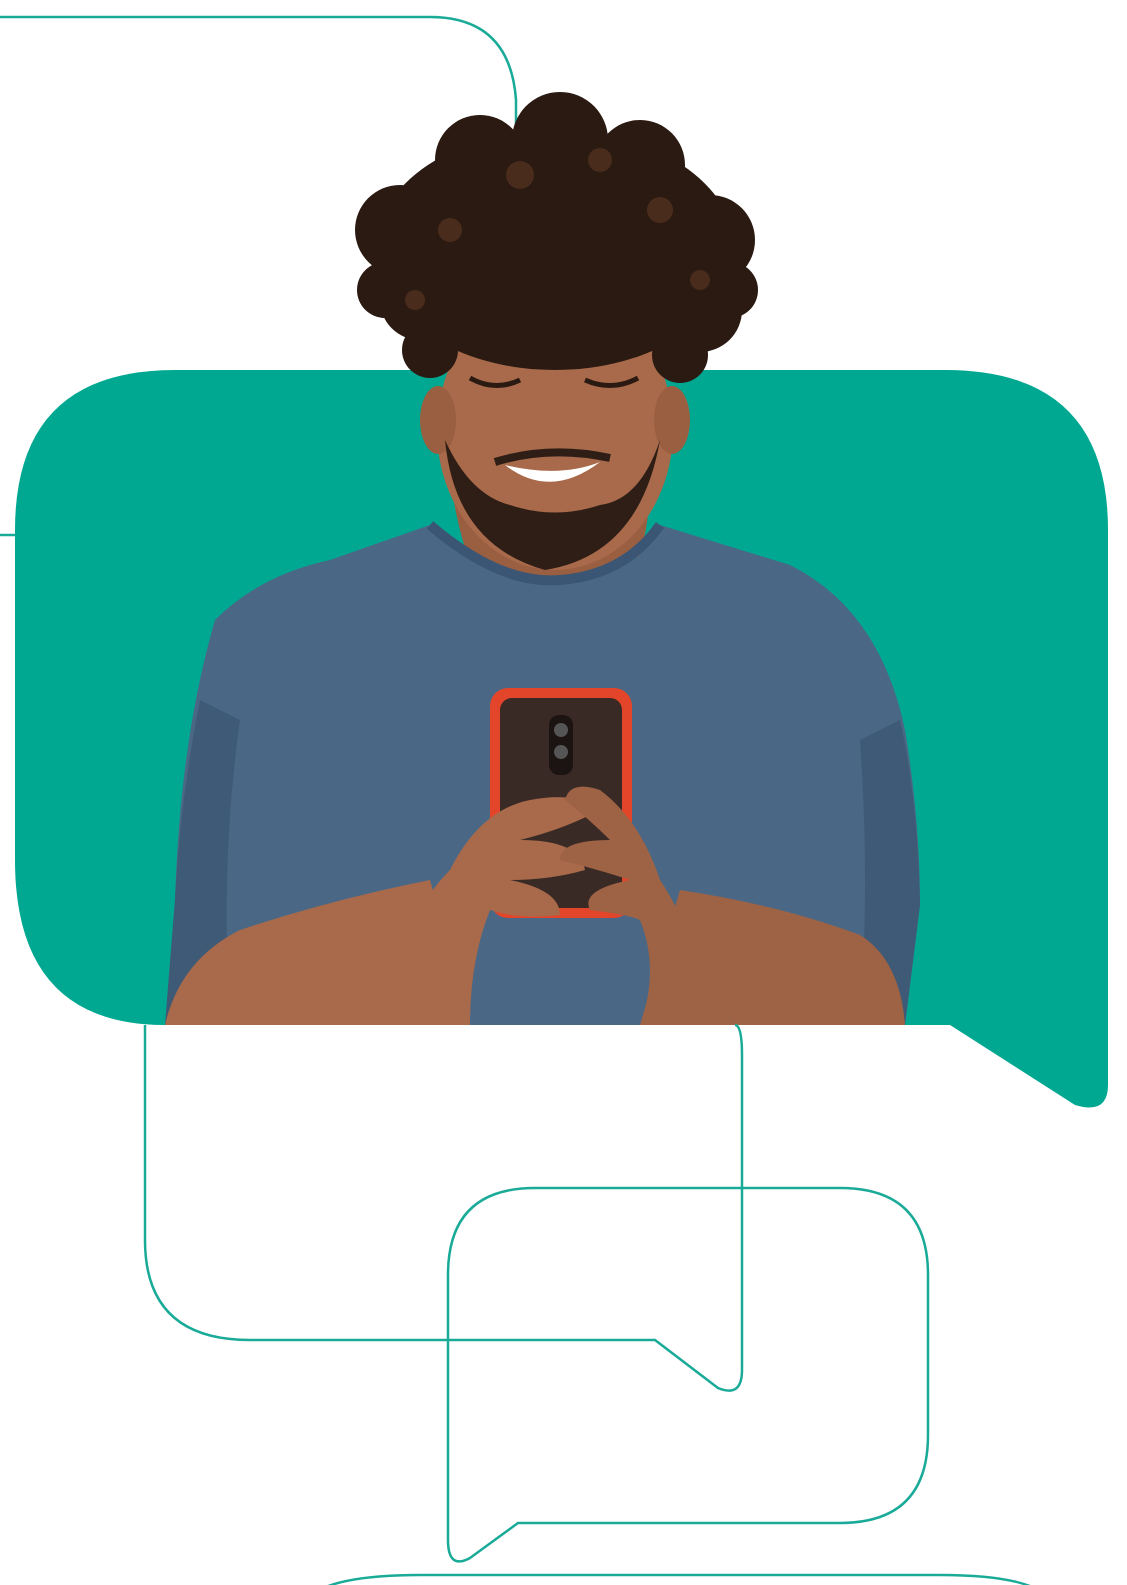  Describe the element at coordinates (556, 237) in the screenshot. I see `hair` at that location.